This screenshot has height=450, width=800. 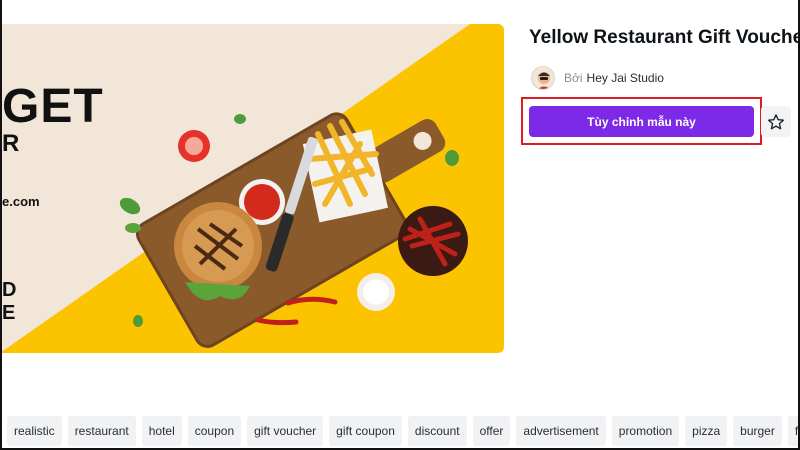 I want to click on favorite-button, so click(x=776, y=121).